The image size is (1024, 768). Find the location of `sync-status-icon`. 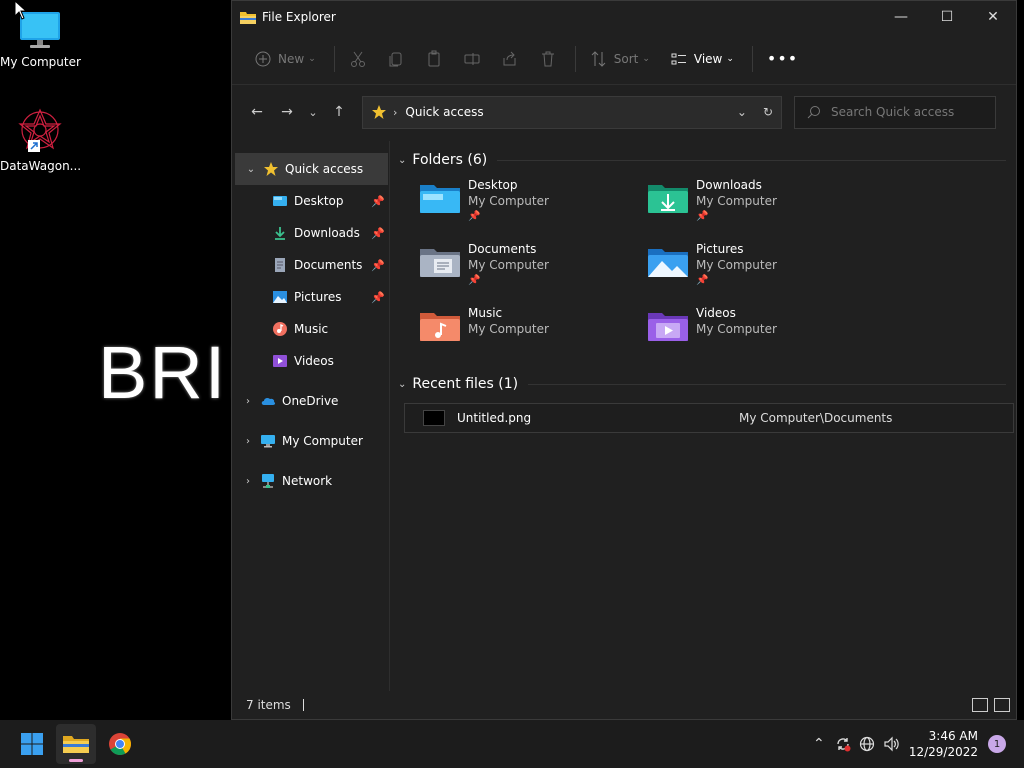

sync-status-icon is located at coordinates (843, 744).